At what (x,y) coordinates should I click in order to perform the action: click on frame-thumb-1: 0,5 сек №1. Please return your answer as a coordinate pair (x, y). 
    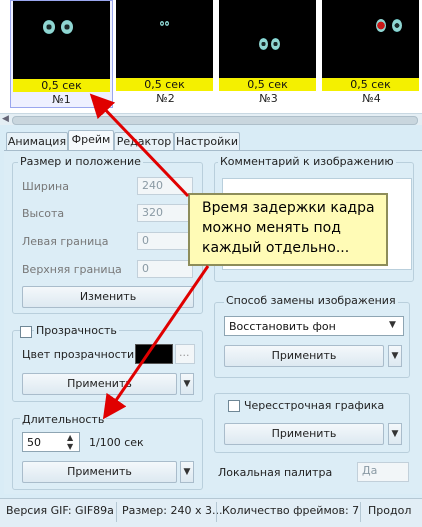
    Looking at the image, I should click on (61, 54).